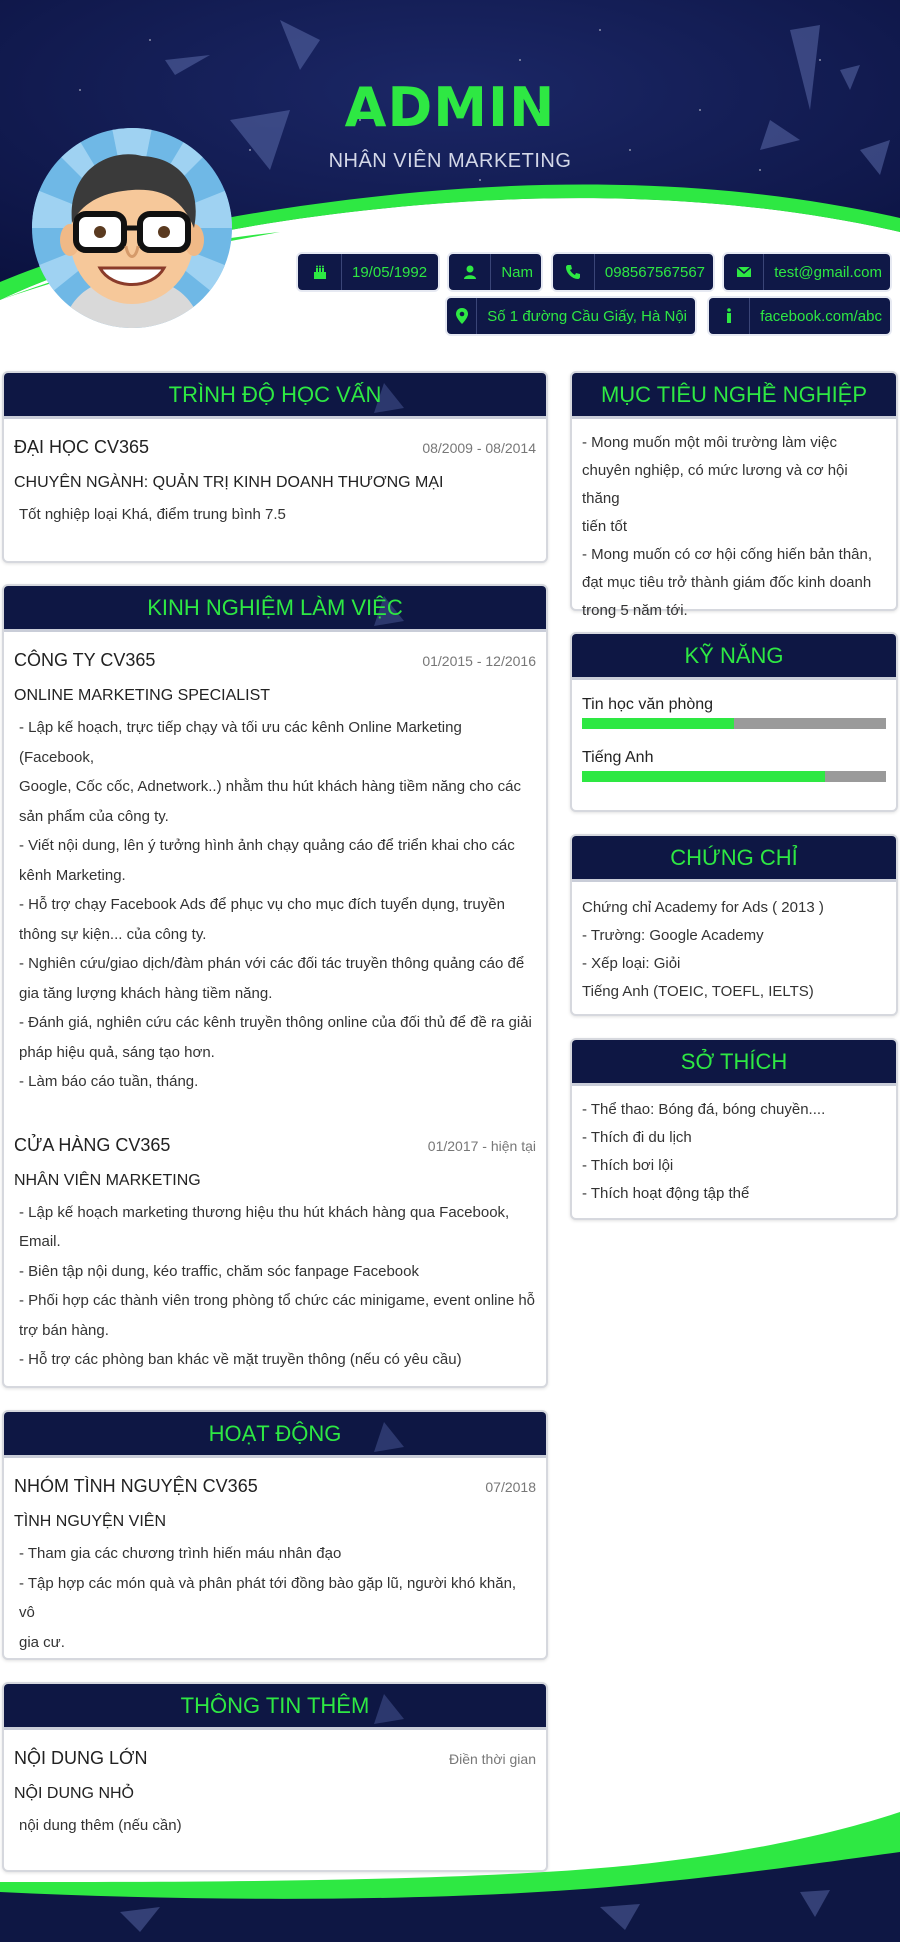 The image size is (900, 1942). What do you see at coordinates (730, 316) in the screenshot?
I see `info-icon` at bounding box center [730, 316].